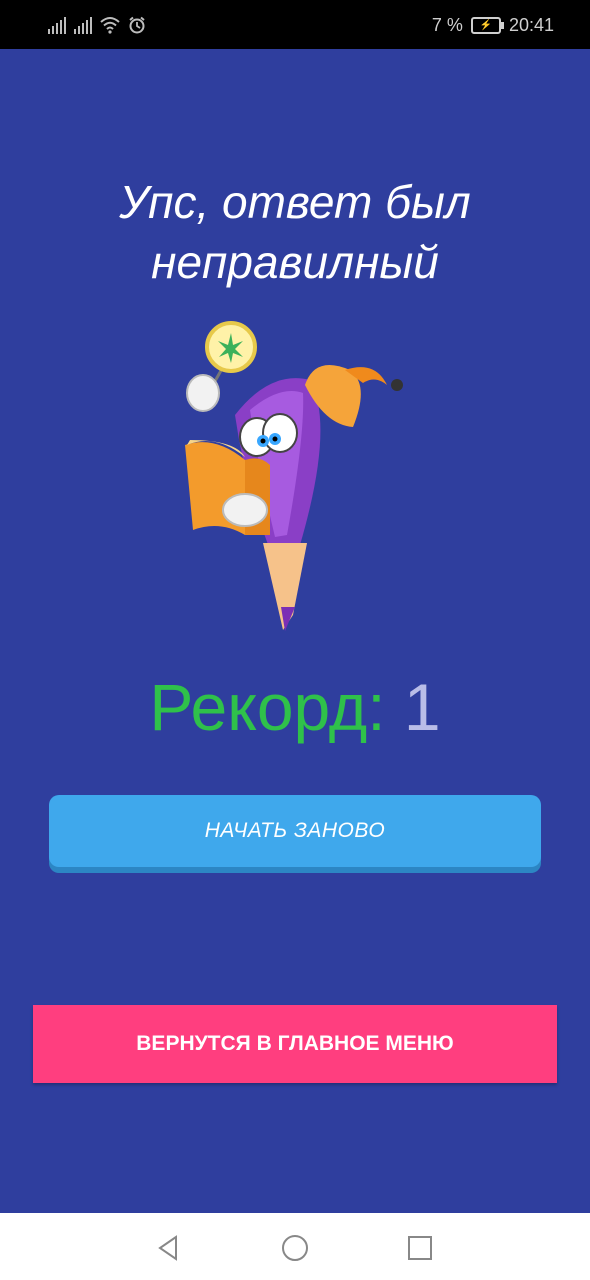 The height and width of the screenshot is (1280, 590). What do you see at coordinates (420, 1248) in the screenshot?
I see `recents-icon` at bounding box center [420, 1248].